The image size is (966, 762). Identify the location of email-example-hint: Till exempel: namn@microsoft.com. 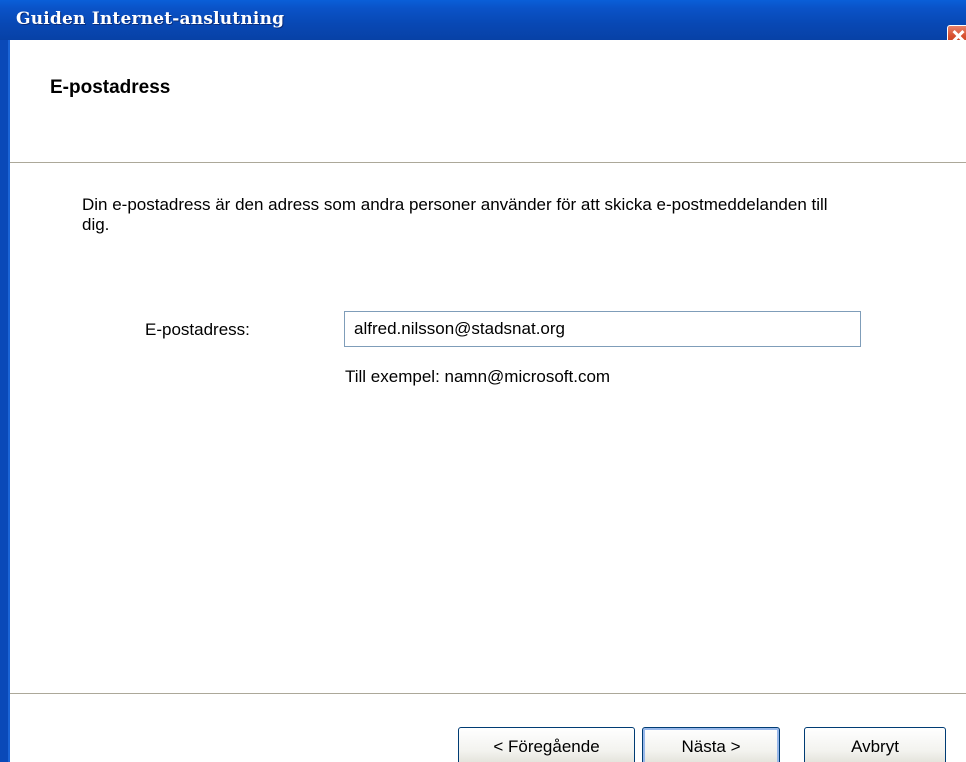
(478, 376).